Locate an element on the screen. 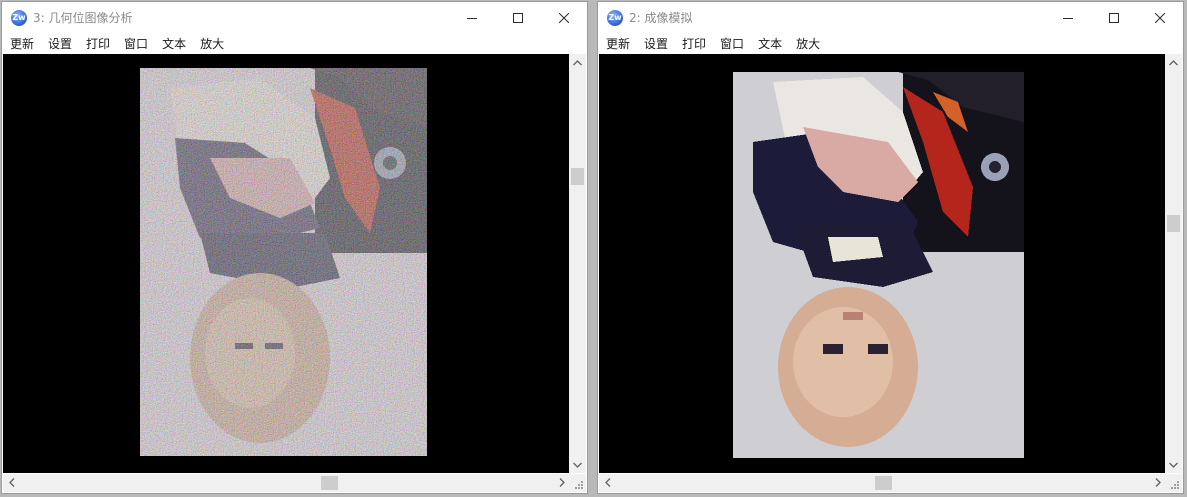 The width and height of the screenshot is (1187, 497). title-bar: Zw 3: 几何位图像分析 is located at coordinates (294, 17).